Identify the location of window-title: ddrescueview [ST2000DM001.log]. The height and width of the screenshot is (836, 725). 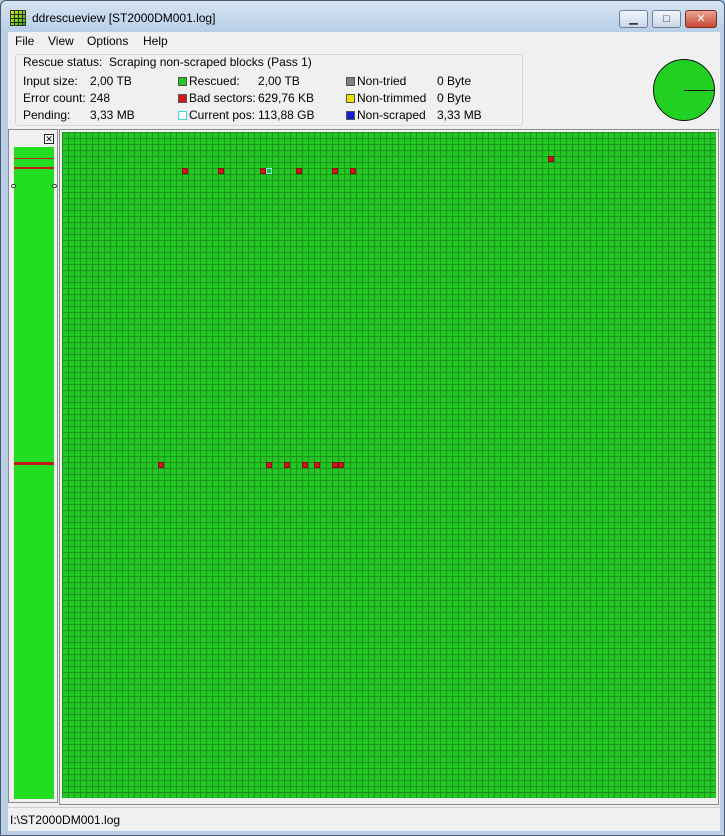
(124, 18).